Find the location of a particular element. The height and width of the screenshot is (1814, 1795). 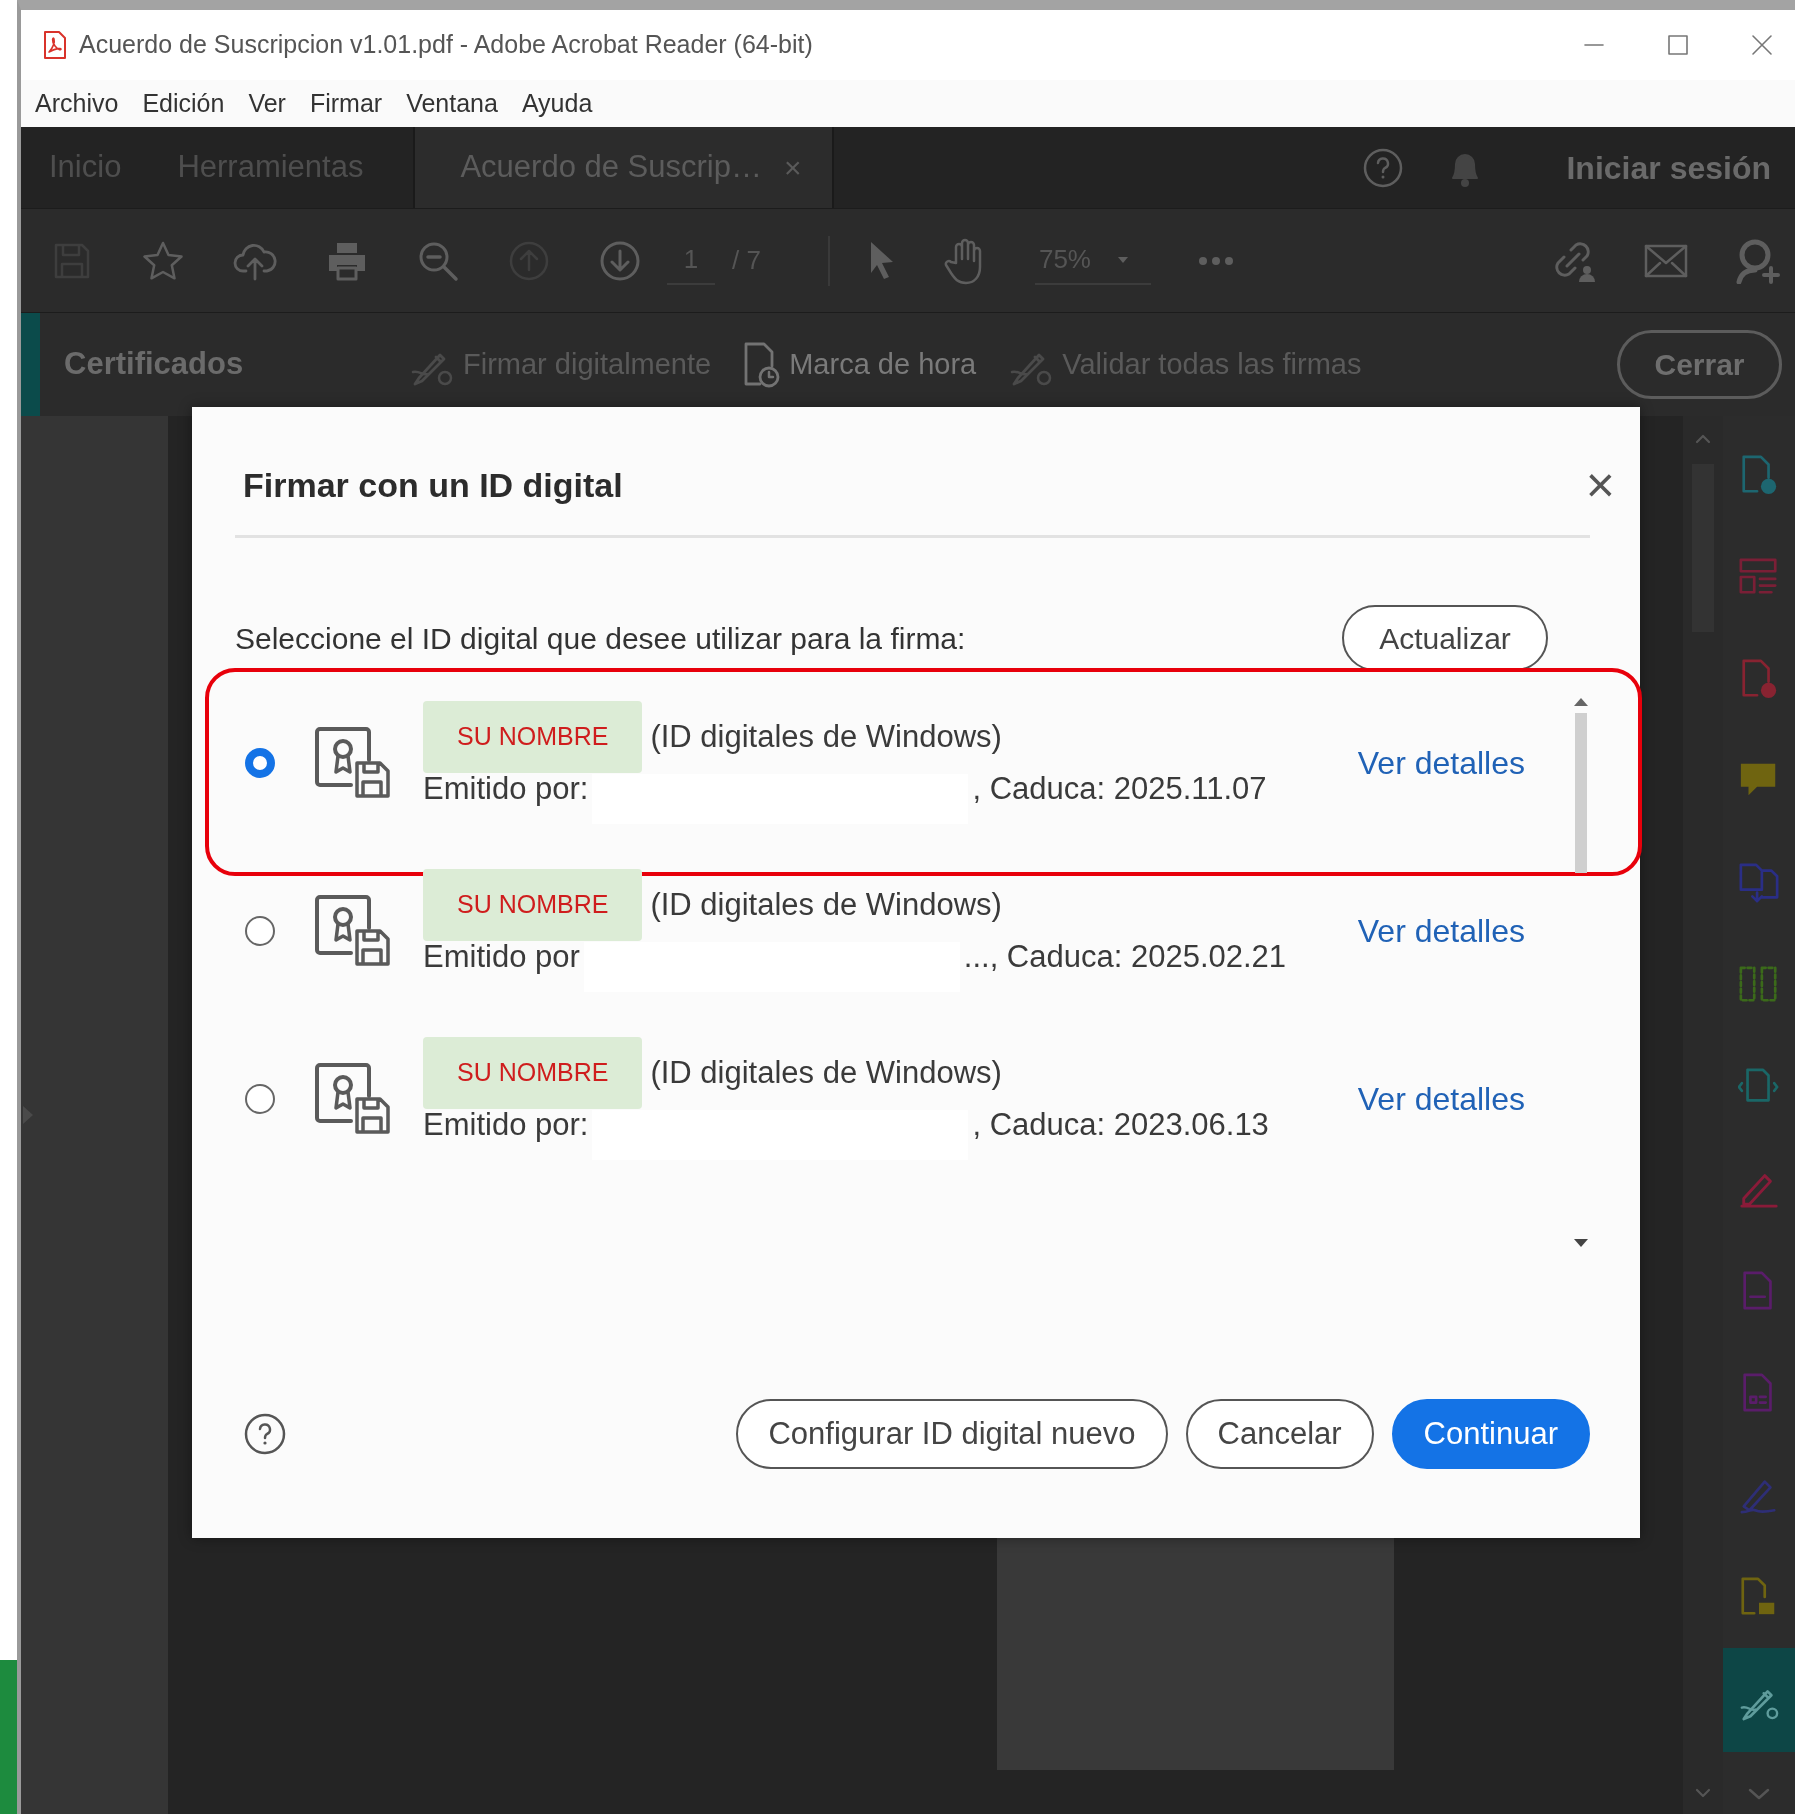

close-button: × is located at coordinates (1600, 485).